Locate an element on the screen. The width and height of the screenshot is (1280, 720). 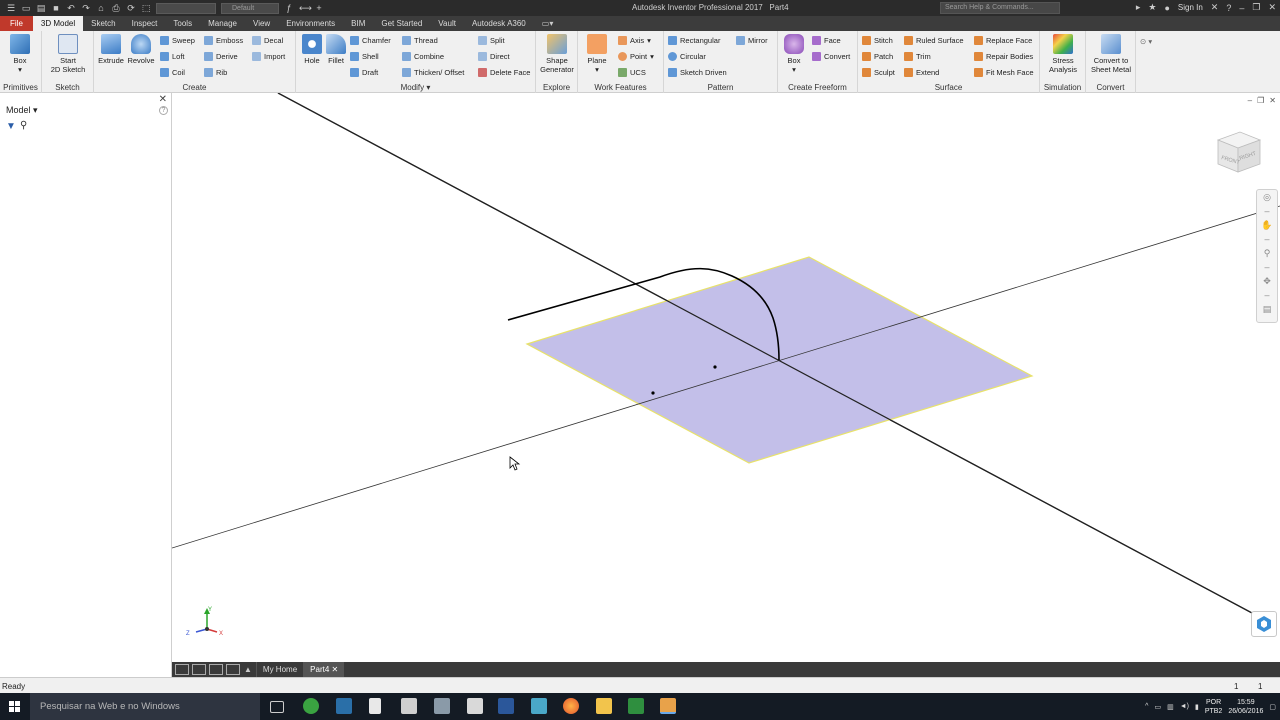
battery-icon: ▮ is located at coordinates (1197, 707).